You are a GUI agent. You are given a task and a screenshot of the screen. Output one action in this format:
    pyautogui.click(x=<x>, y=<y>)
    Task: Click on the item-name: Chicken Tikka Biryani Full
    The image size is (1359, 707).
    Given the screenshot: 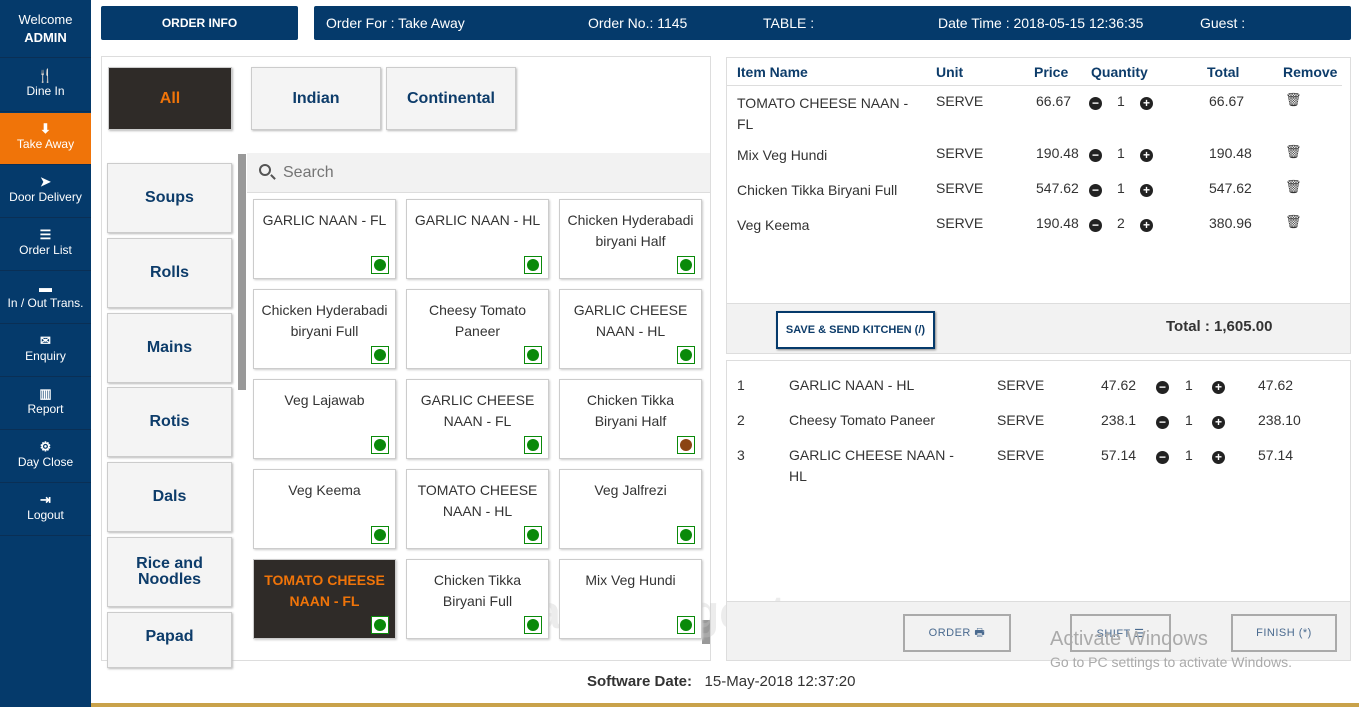 What is the action you would take?
    pyautogui.click(x=817, y=190)
    